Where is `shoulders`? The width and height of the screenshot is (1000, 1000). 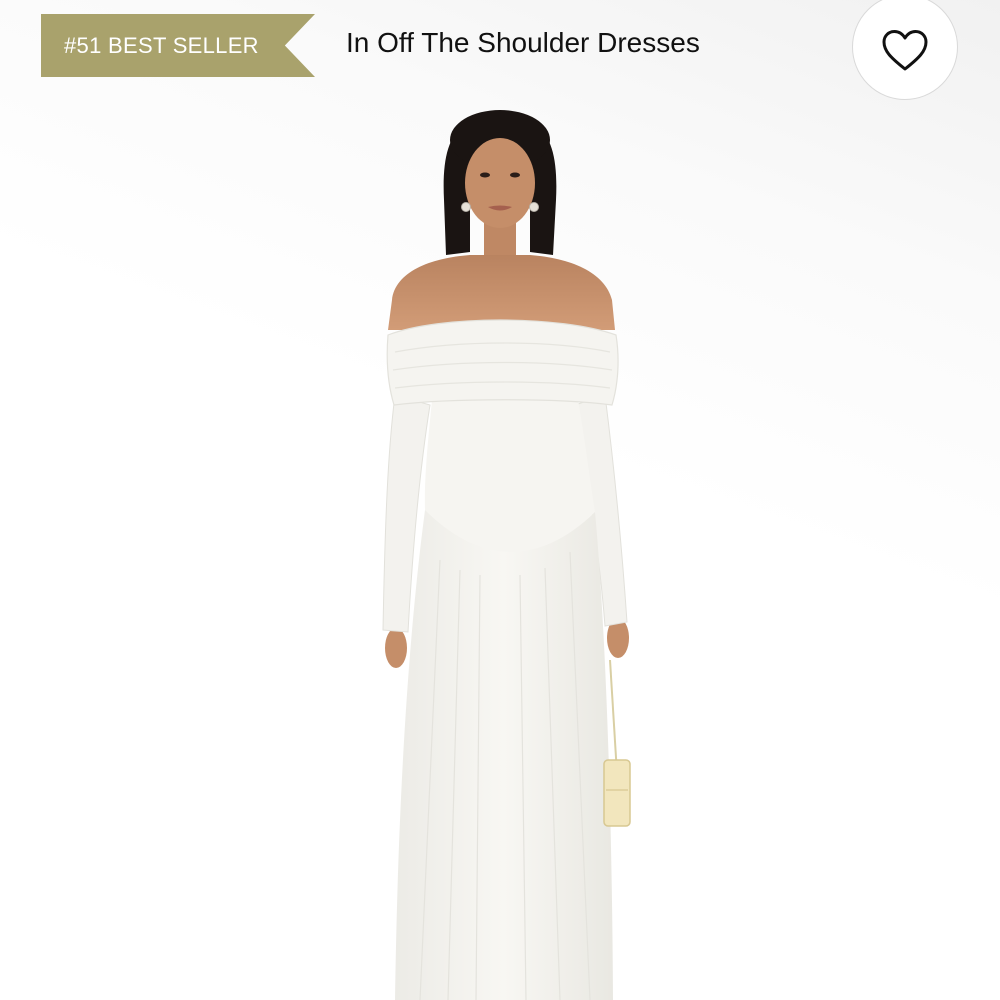
shoulders is located at coordinates (501, 292).